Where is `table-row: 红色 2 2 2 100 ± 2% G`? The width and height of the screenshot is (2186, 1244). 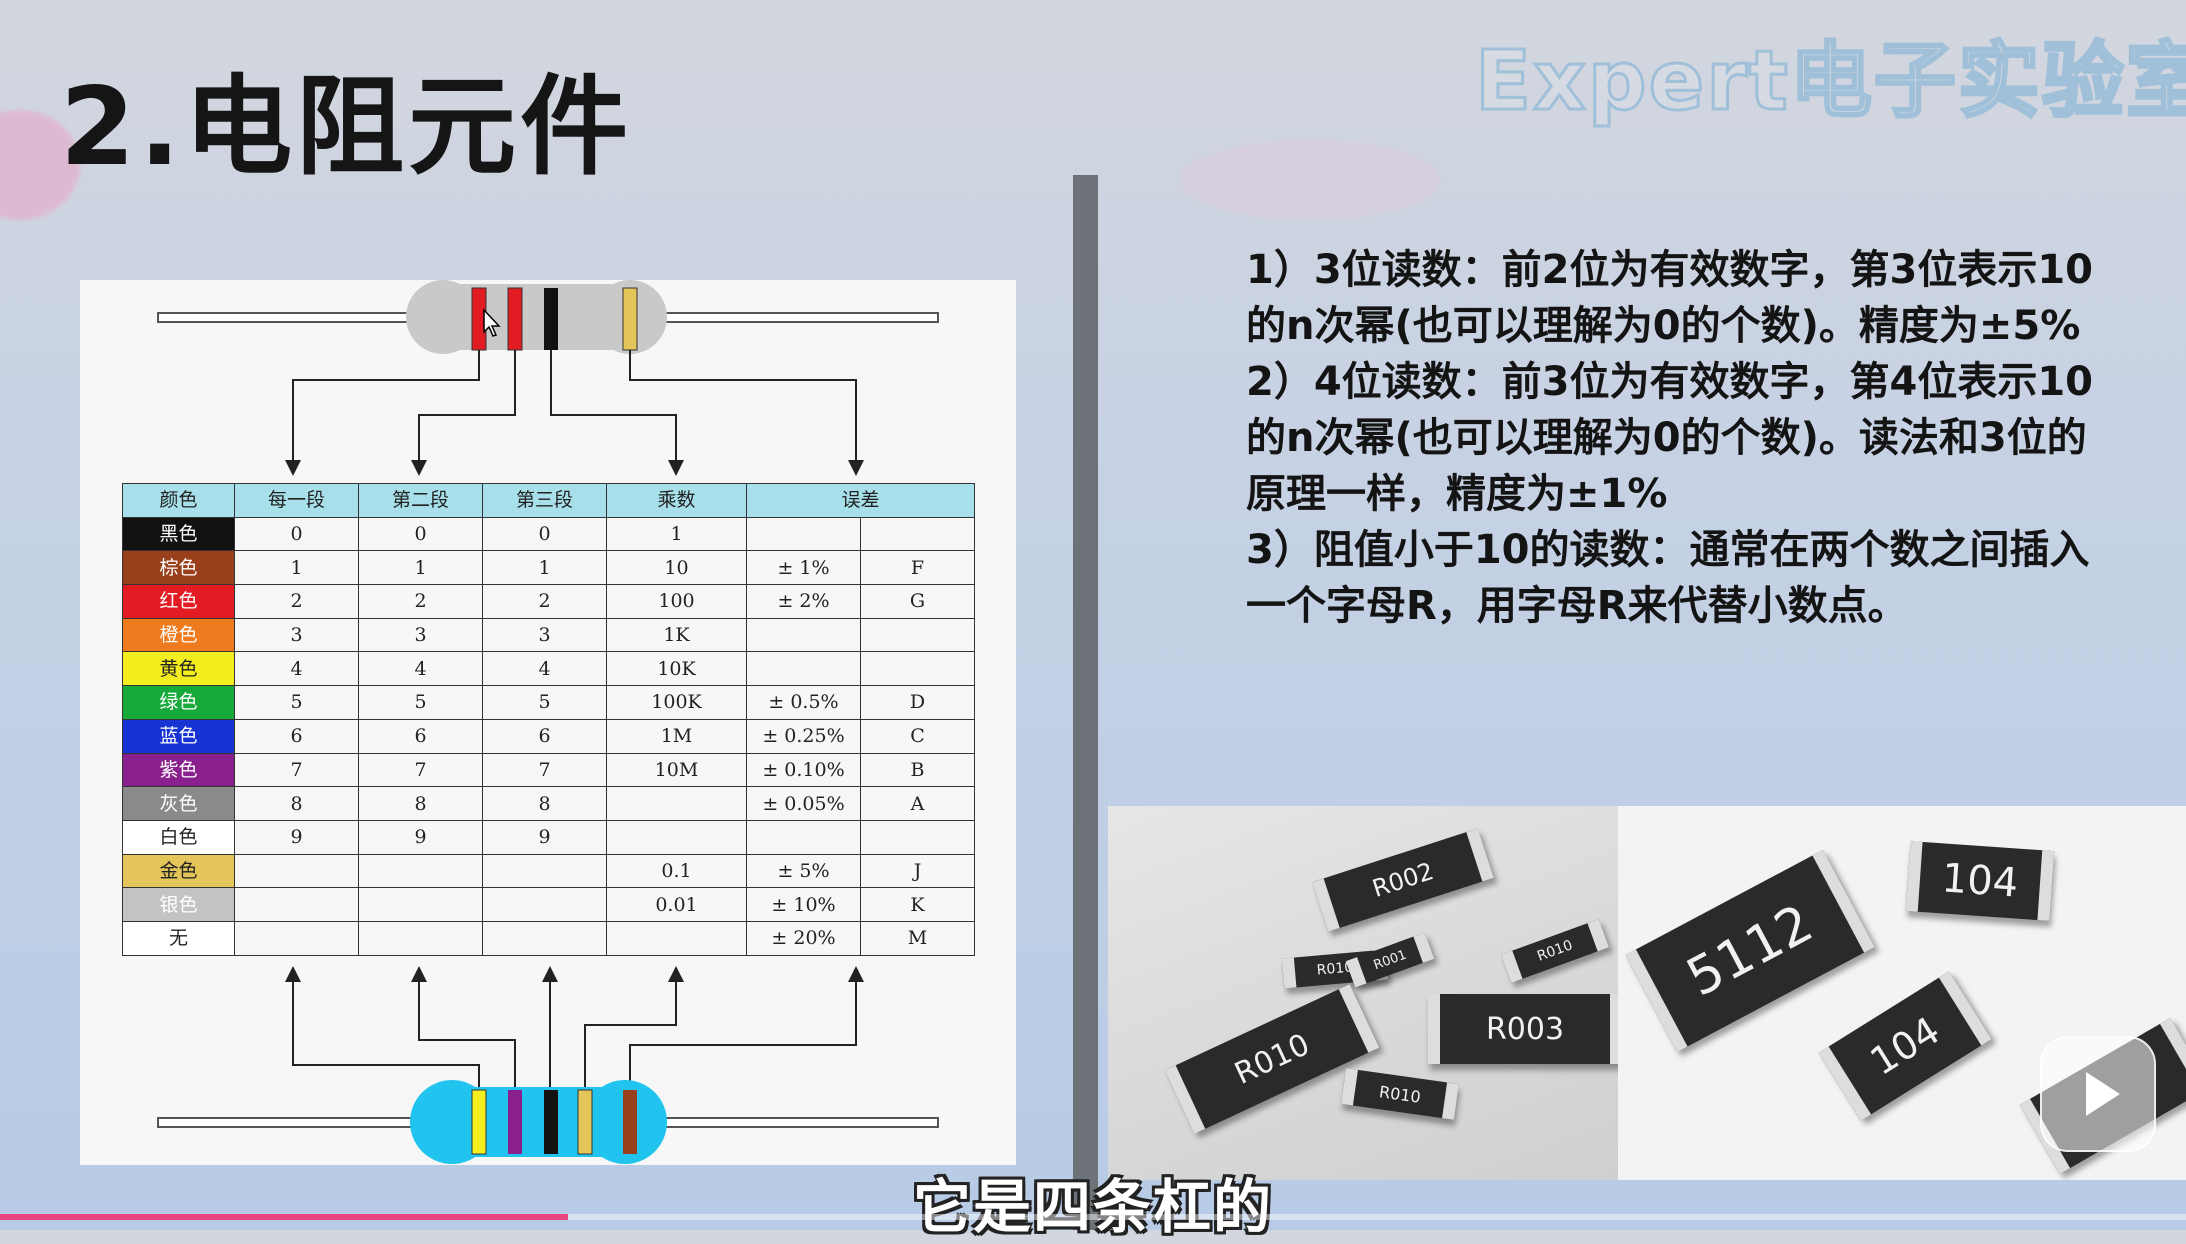 table-row: 红色 2 2 2 100 ± 2% G is located at coordinates (549, 601).